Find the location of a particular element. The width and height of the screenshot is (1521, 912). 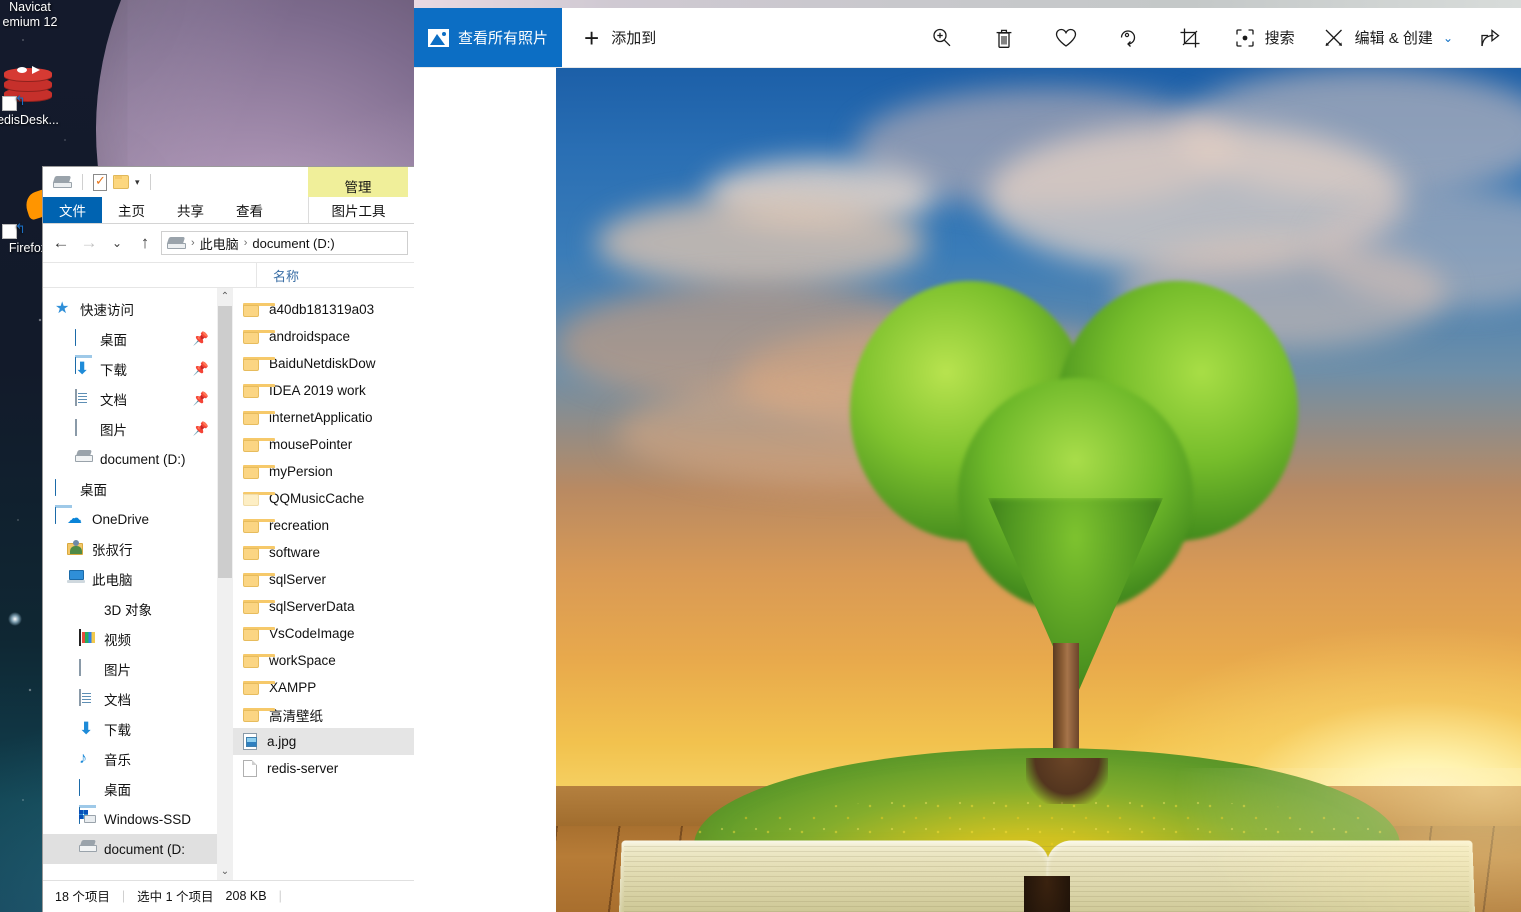

this-pc-icon is located at coordinates (76, 579).